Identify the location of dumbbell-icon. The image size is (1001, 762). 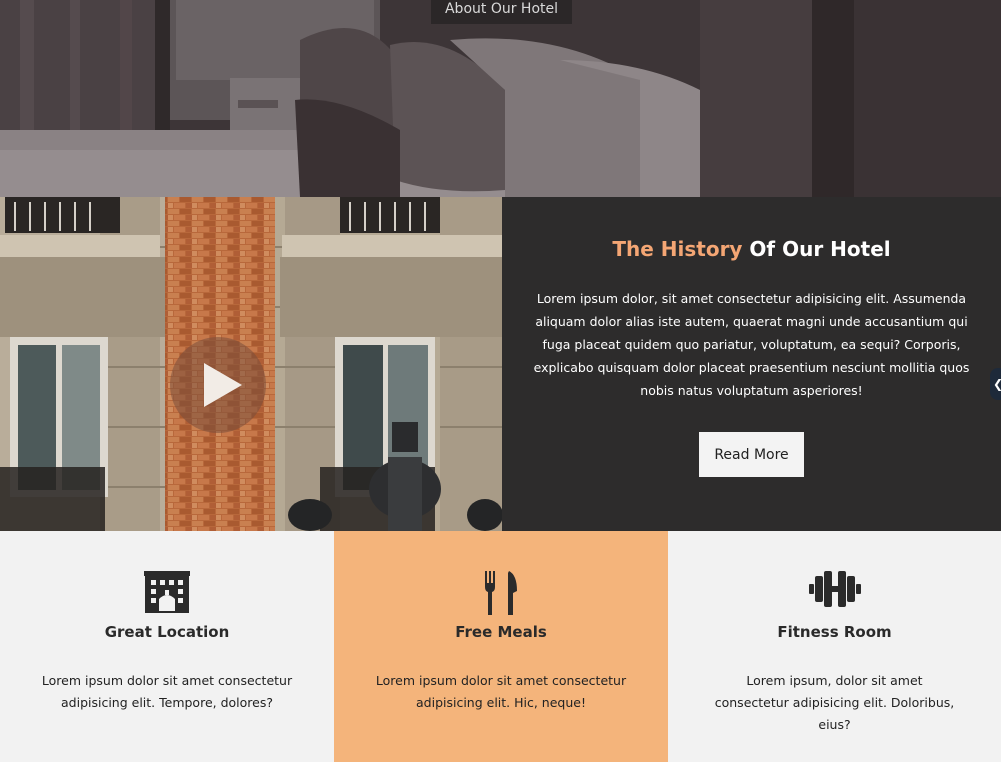
(834, 589).